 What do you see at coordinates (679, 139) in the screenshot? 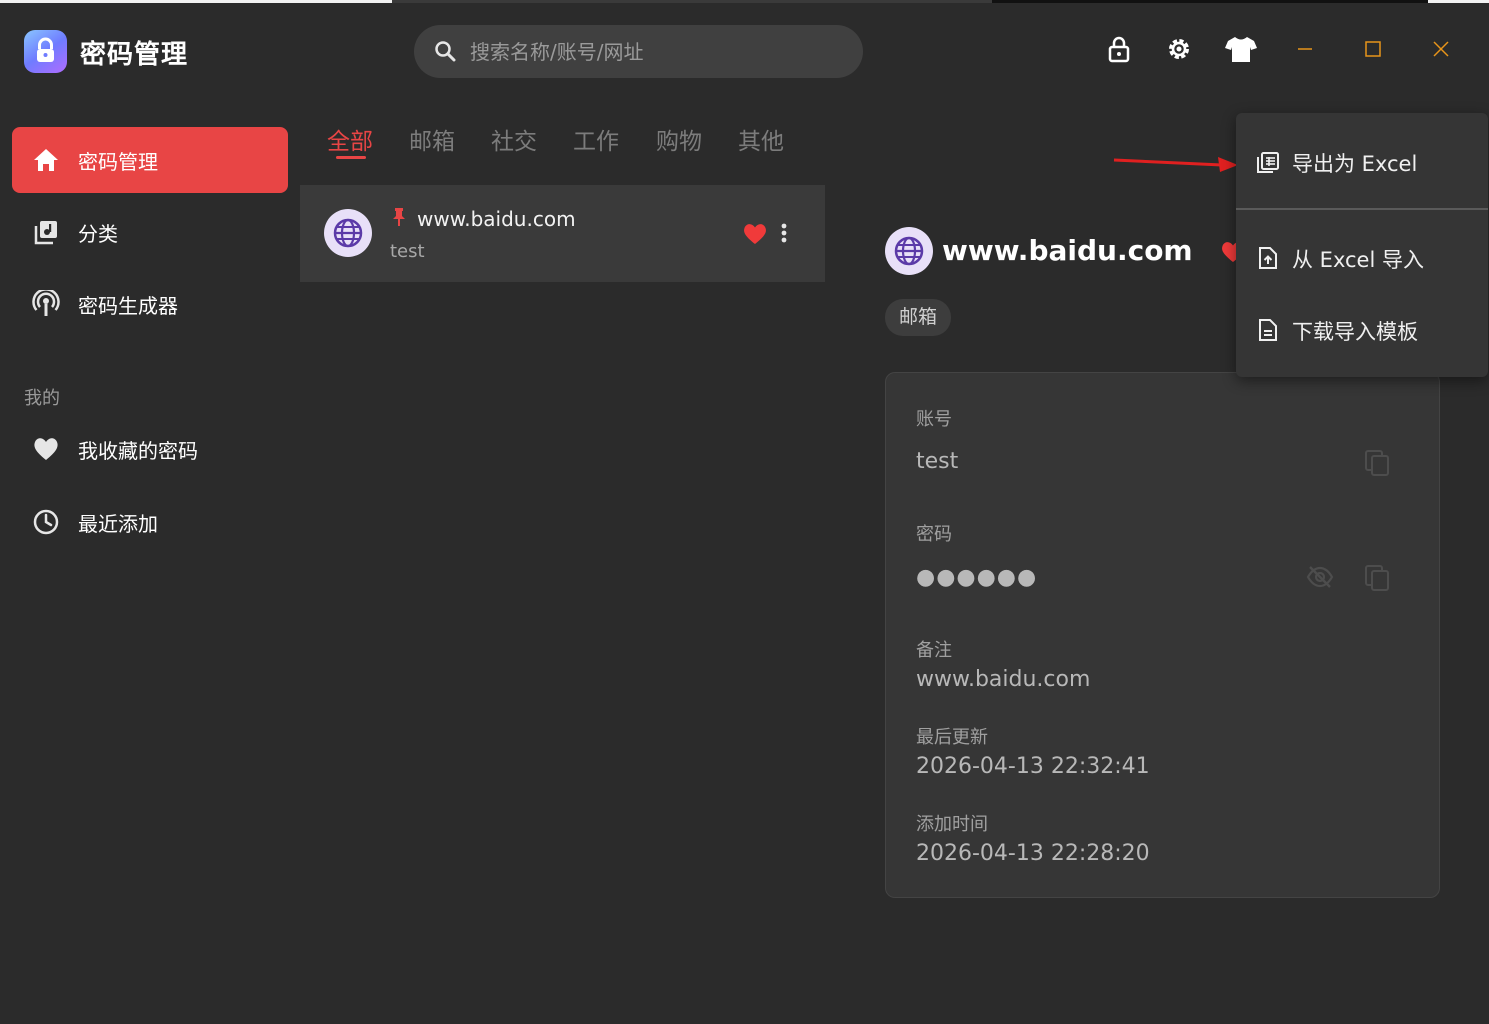
I see `tab-shopping: 购物` at bounding box center [679, 139].